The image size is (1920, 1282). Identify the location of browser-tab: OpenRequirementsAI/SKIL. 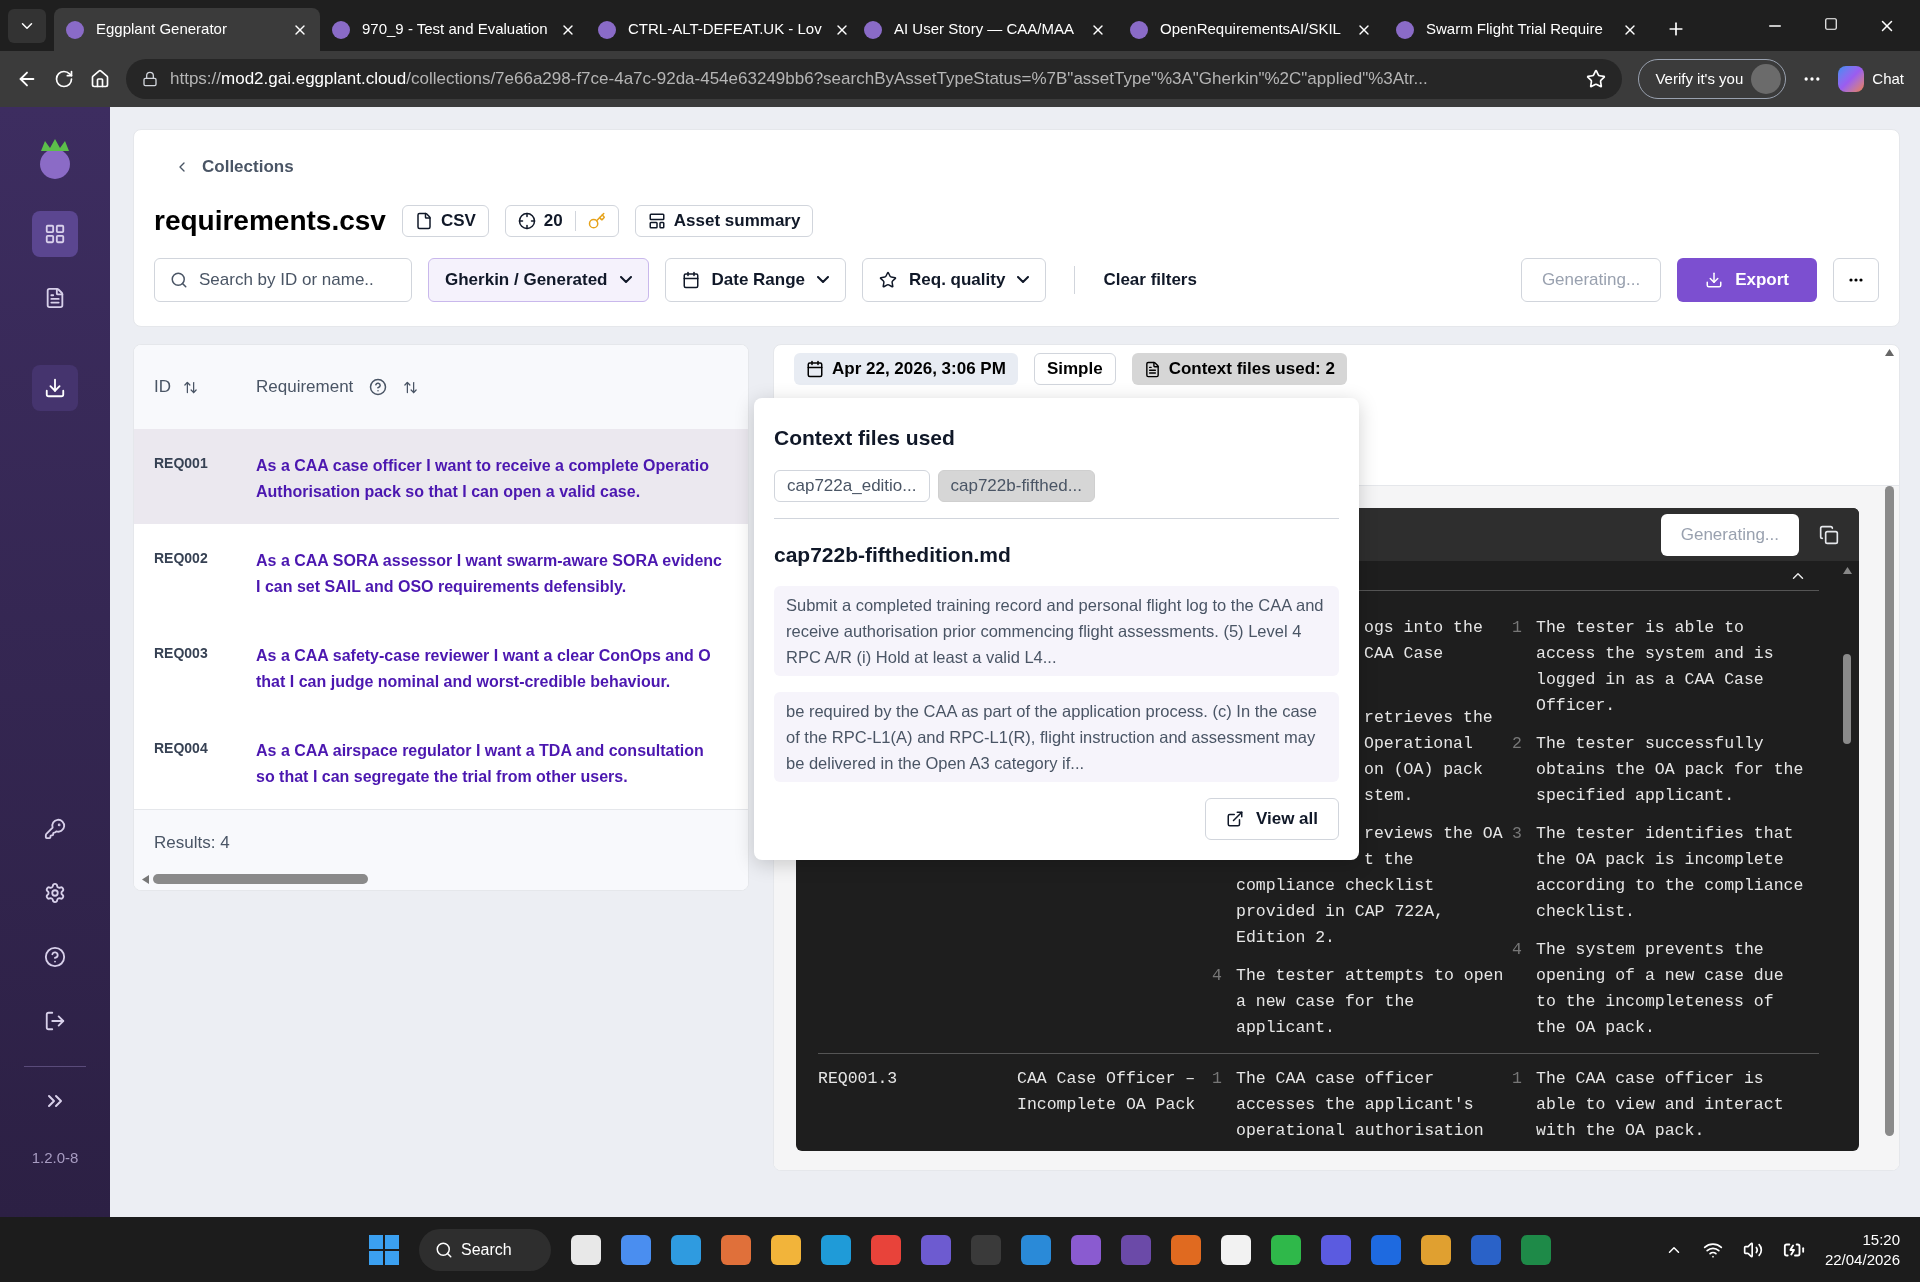
(1251, 29).